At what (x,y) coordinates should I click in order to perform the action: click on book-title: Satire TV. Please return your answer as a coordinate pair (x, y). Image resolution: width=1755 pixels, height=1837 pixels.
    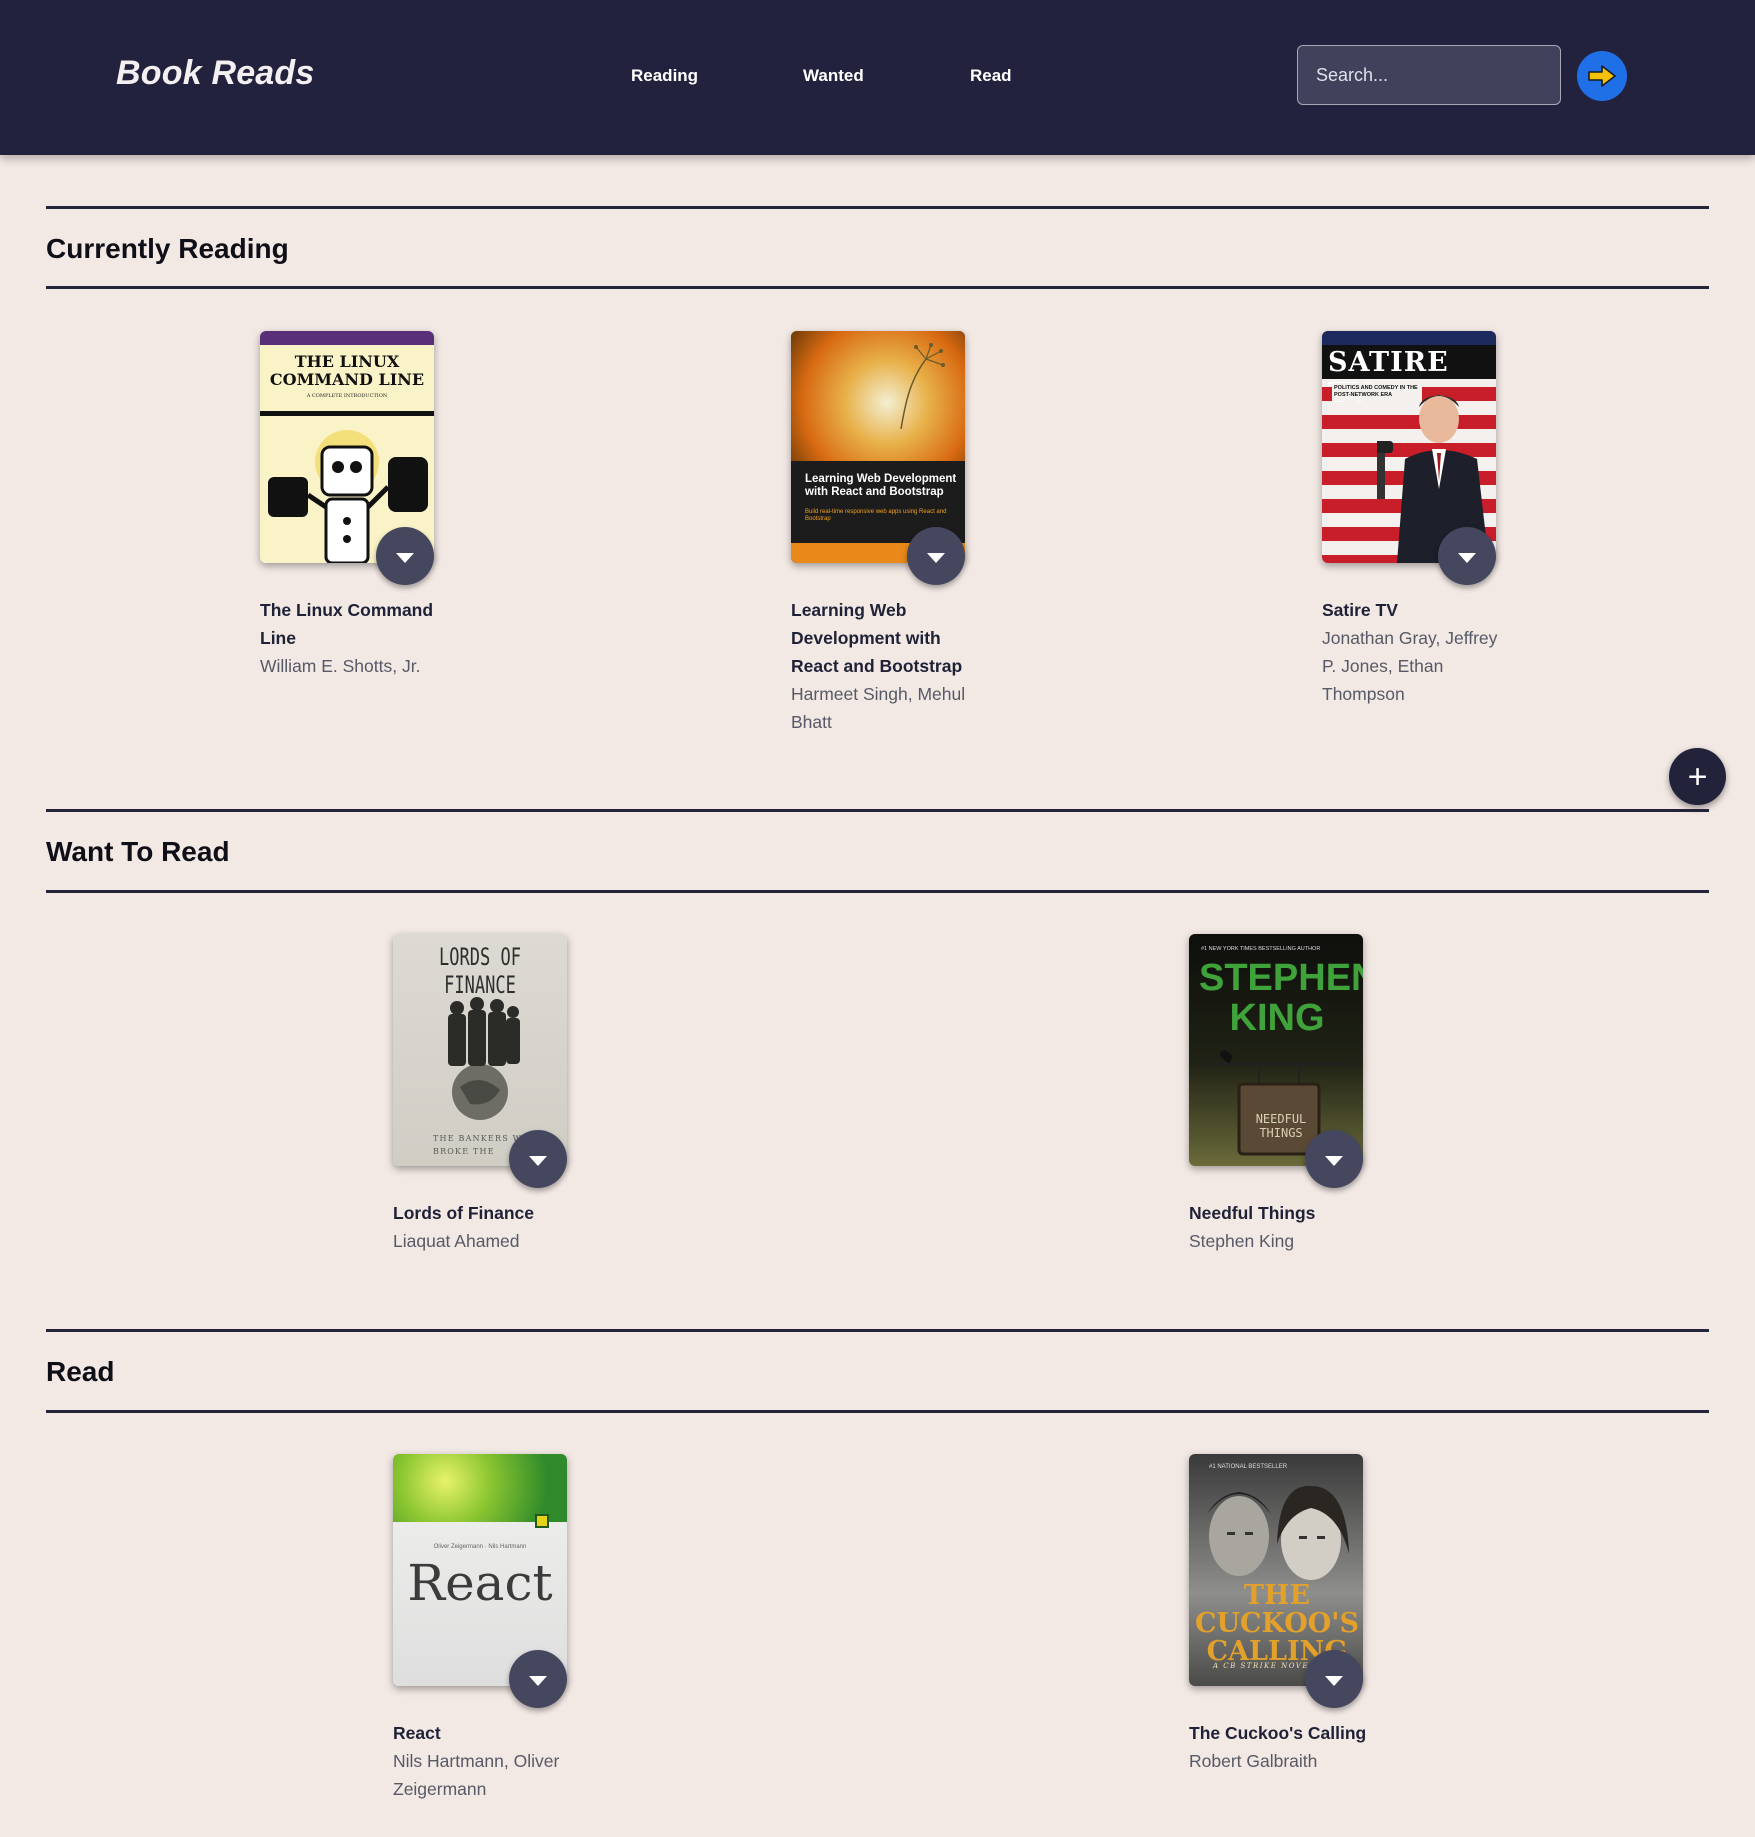
    Looking at the image, I should click on (1360, 610).